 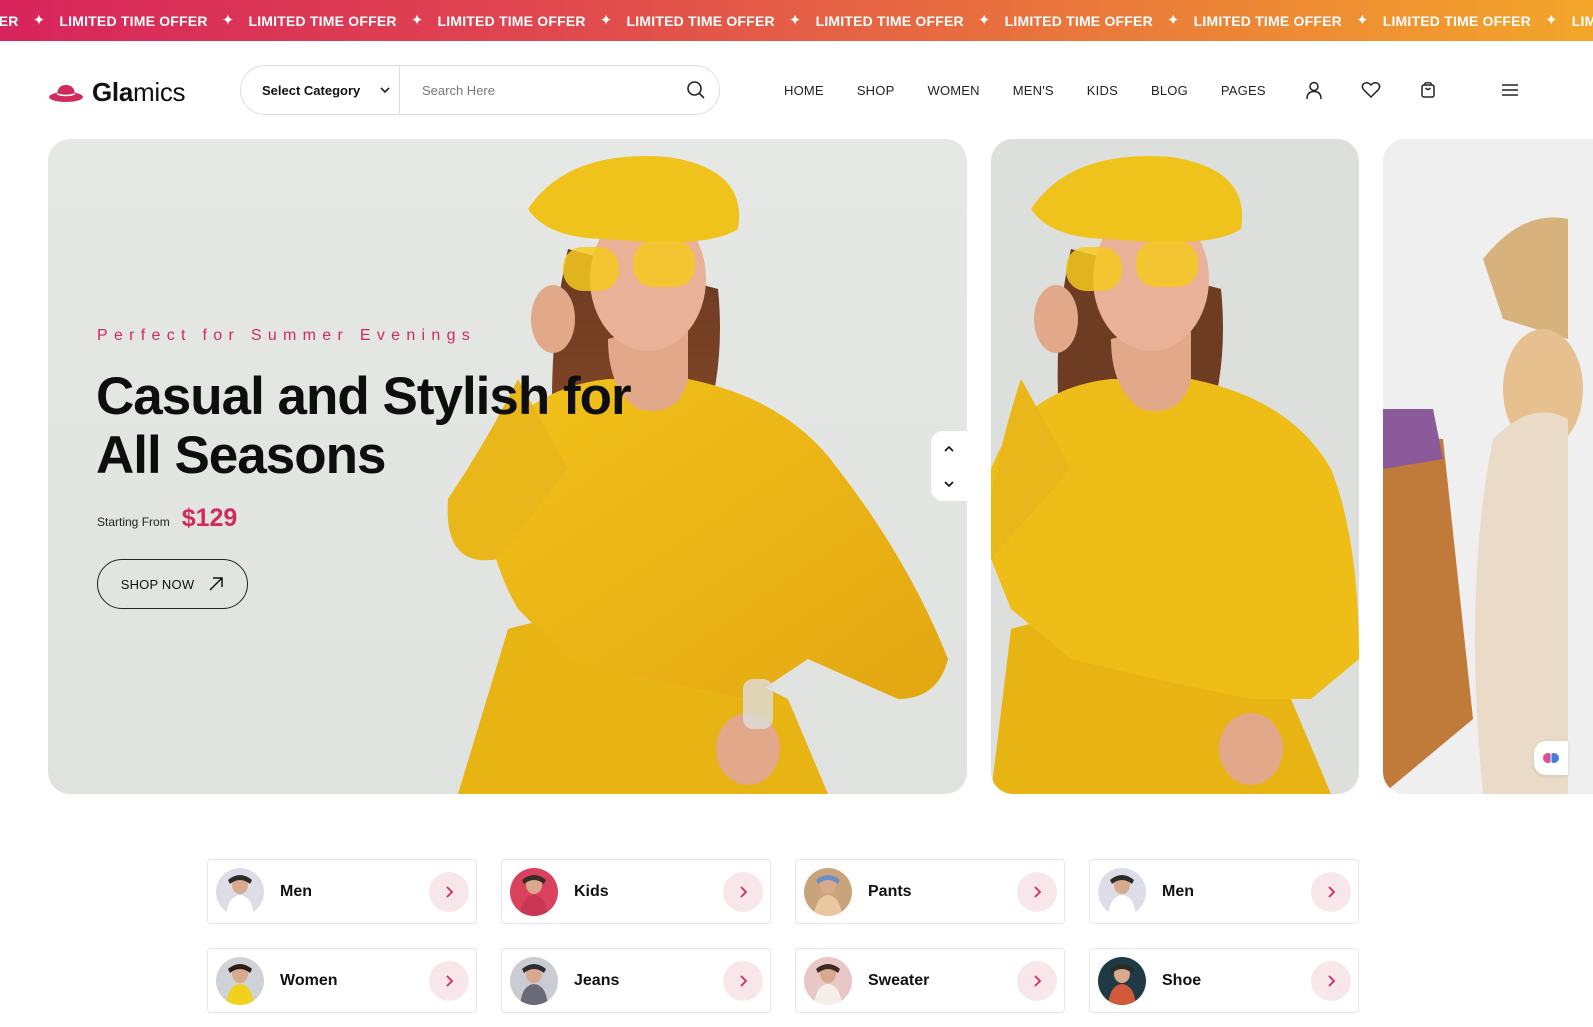 I want to click on user-icon, so click(x=1314, y=90).